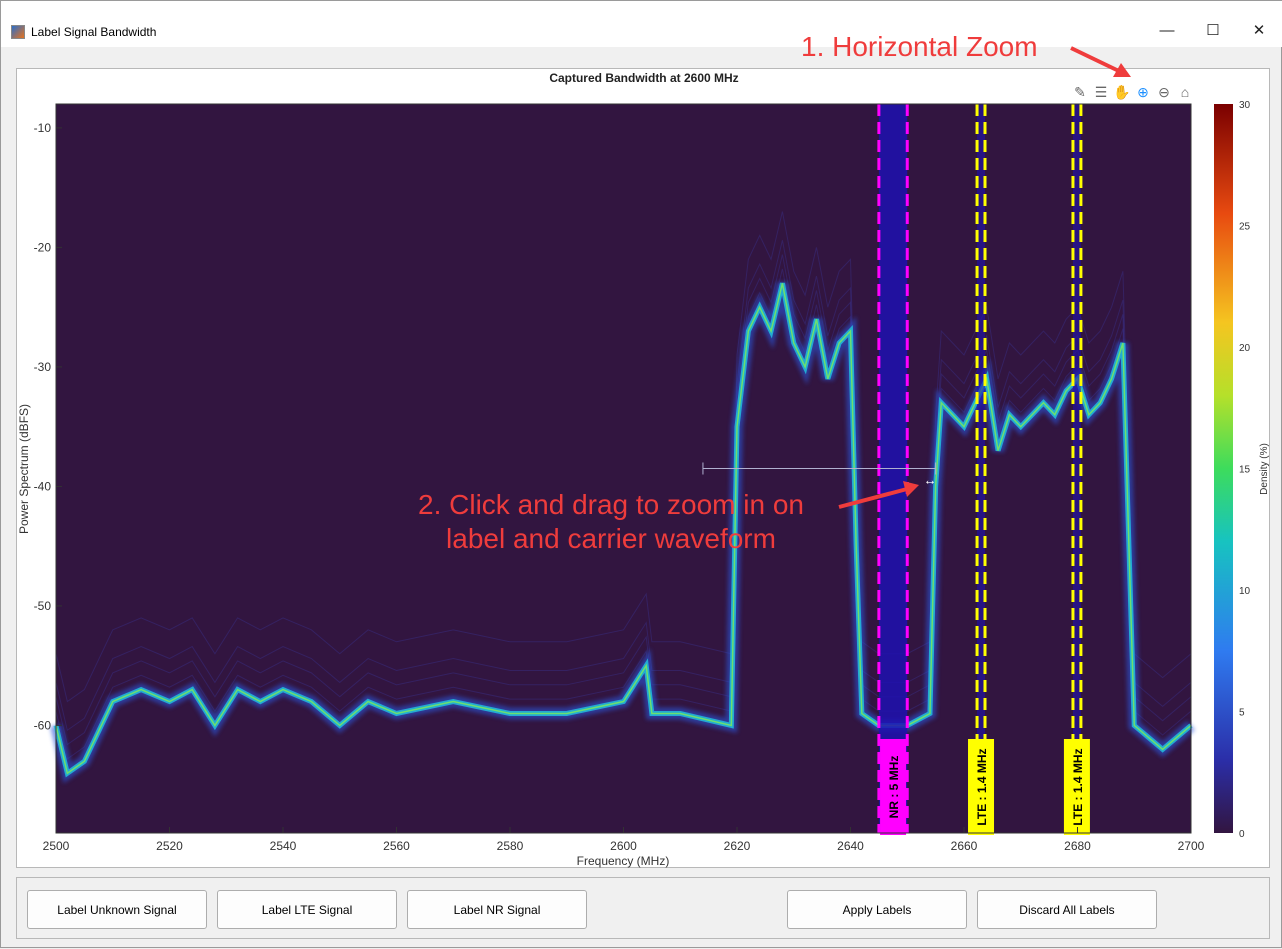  I want to click on y-tick-label: -60, so click(43, 725).